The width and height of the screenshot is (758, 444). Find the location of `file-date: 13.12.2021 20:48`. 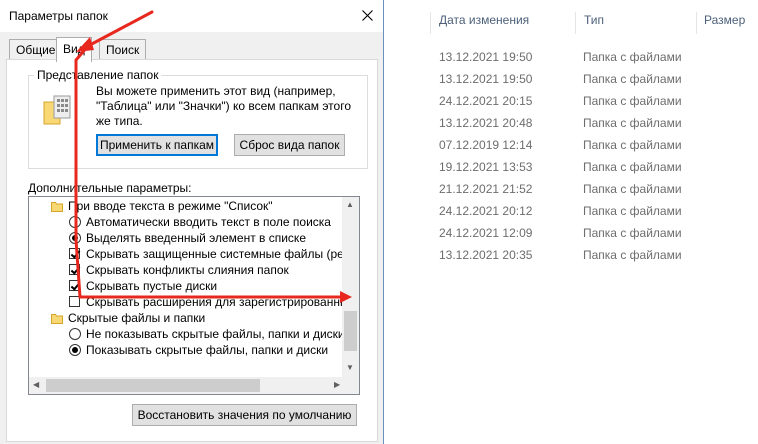

file-date: 13.12.2021 20:48 is located at coordinates (486, 123).